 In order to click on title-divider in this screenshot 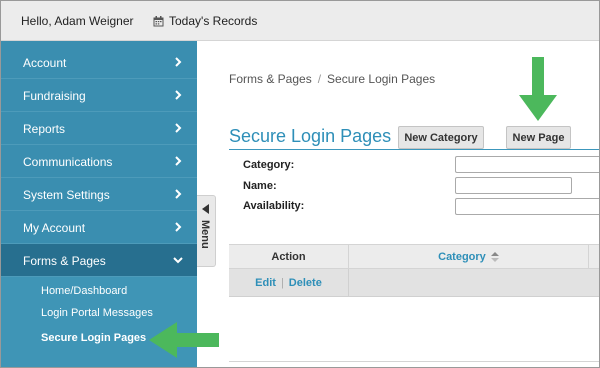, I will do `click(414, 149)`.